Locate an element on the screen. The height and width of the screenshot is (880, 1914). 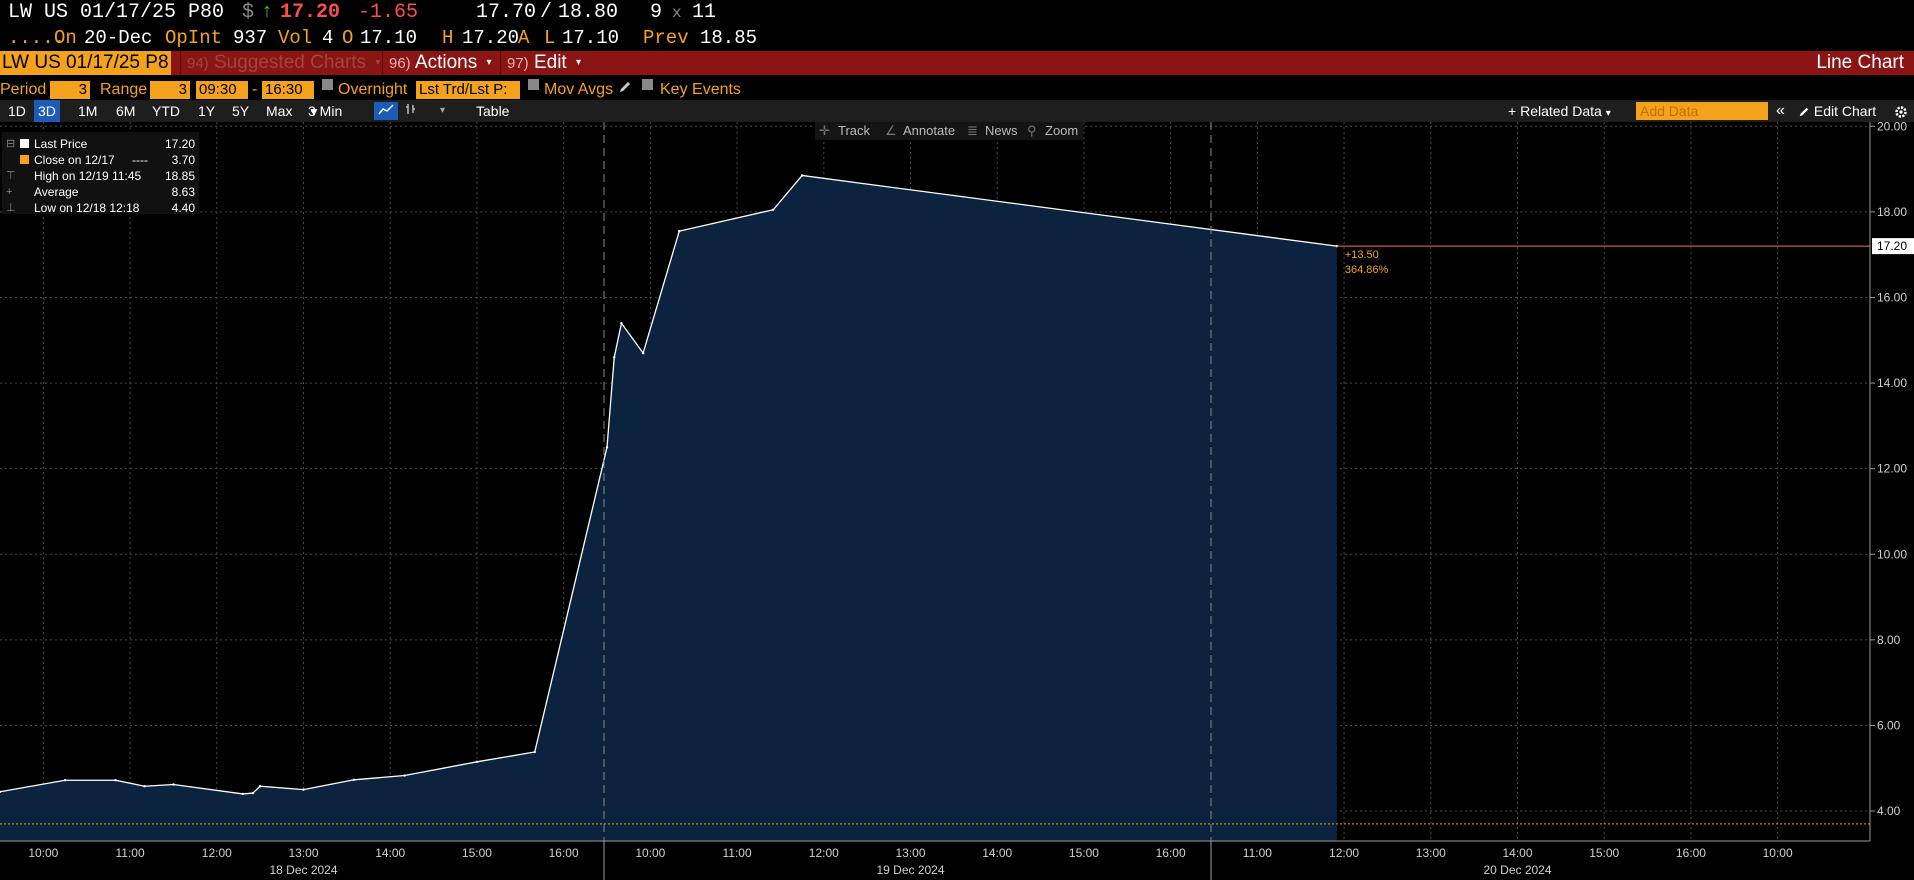
change-pct-label: 364.86% is located at coordinates (1367, 270).